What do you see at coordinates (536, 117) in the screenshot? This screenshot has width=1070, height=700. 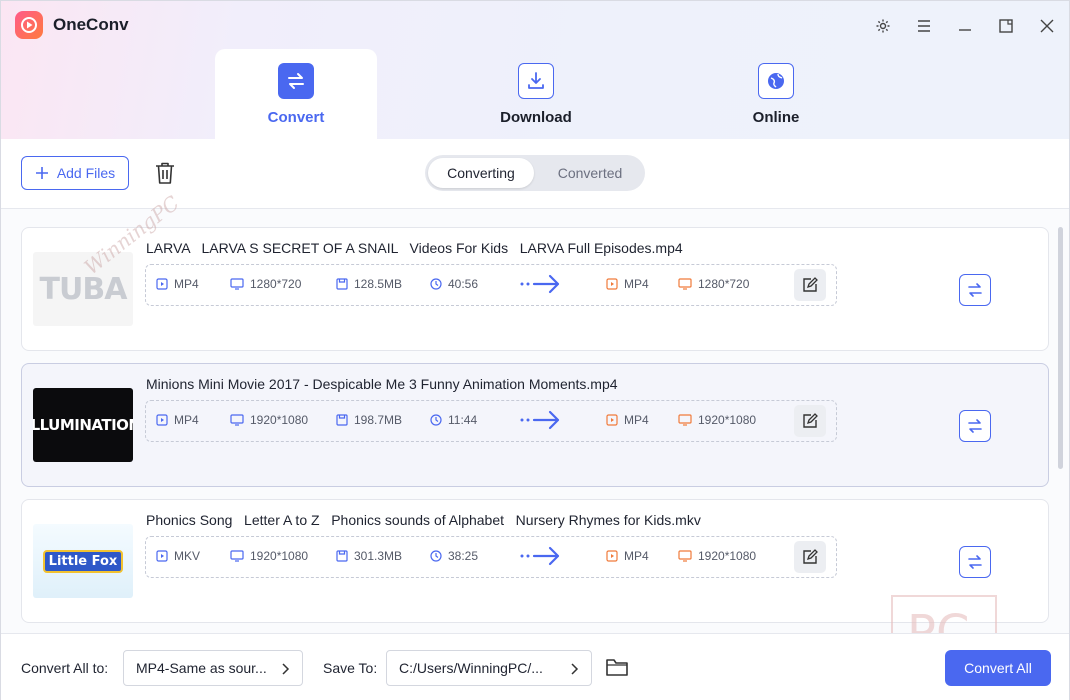 I see `tab-label: Download` at bounding box center [536, 117].